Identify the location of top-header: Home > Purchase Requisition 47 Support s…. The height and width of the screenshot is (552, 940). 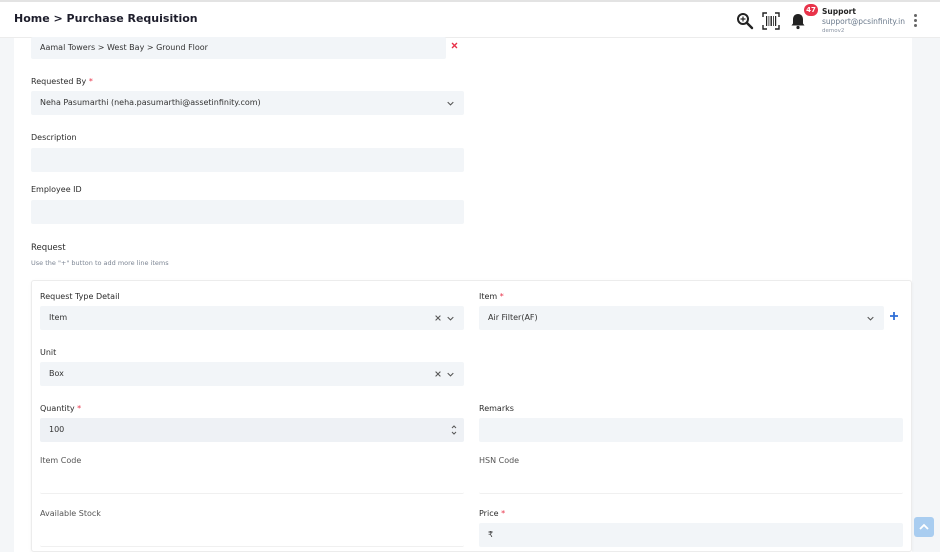
(470, 19).